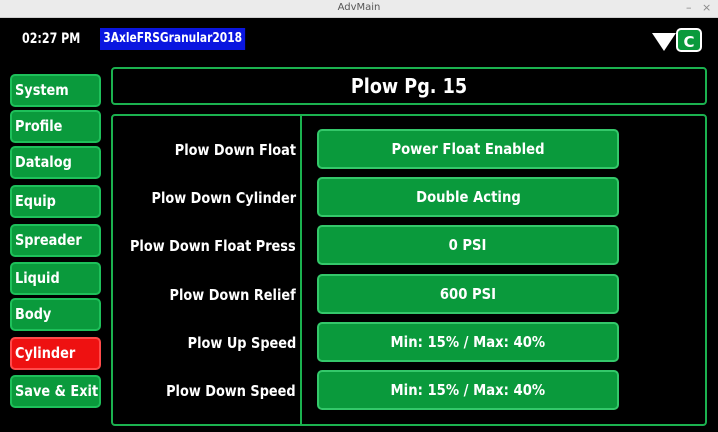  I want to click on setting-label-plow-up-speed: Plow Up Speed, so click(241, 343).